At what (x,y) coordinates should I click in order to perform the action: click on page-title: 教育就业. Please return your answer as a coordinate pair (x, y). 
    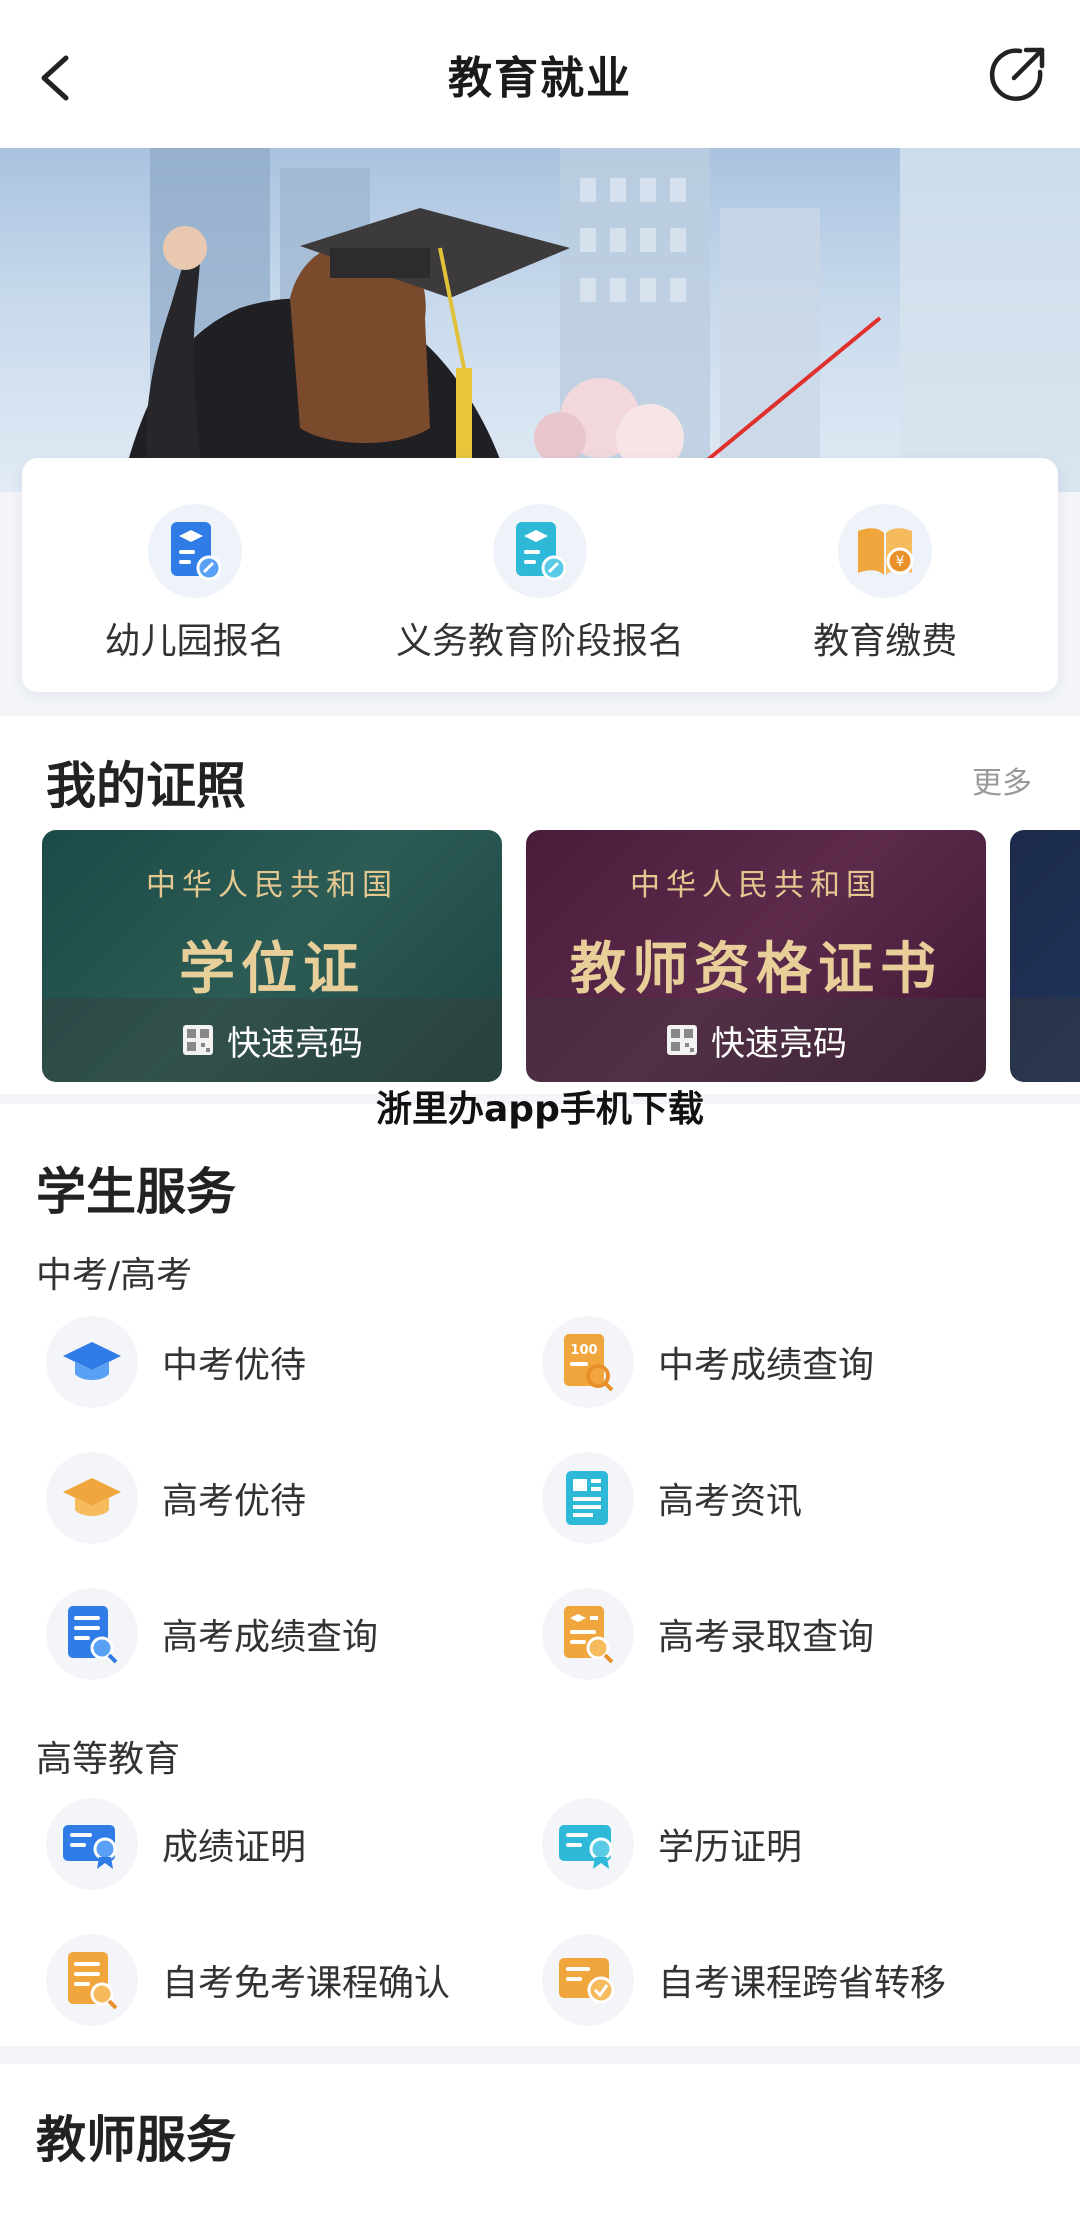
    Looking at the image, I should click on (540, 78).